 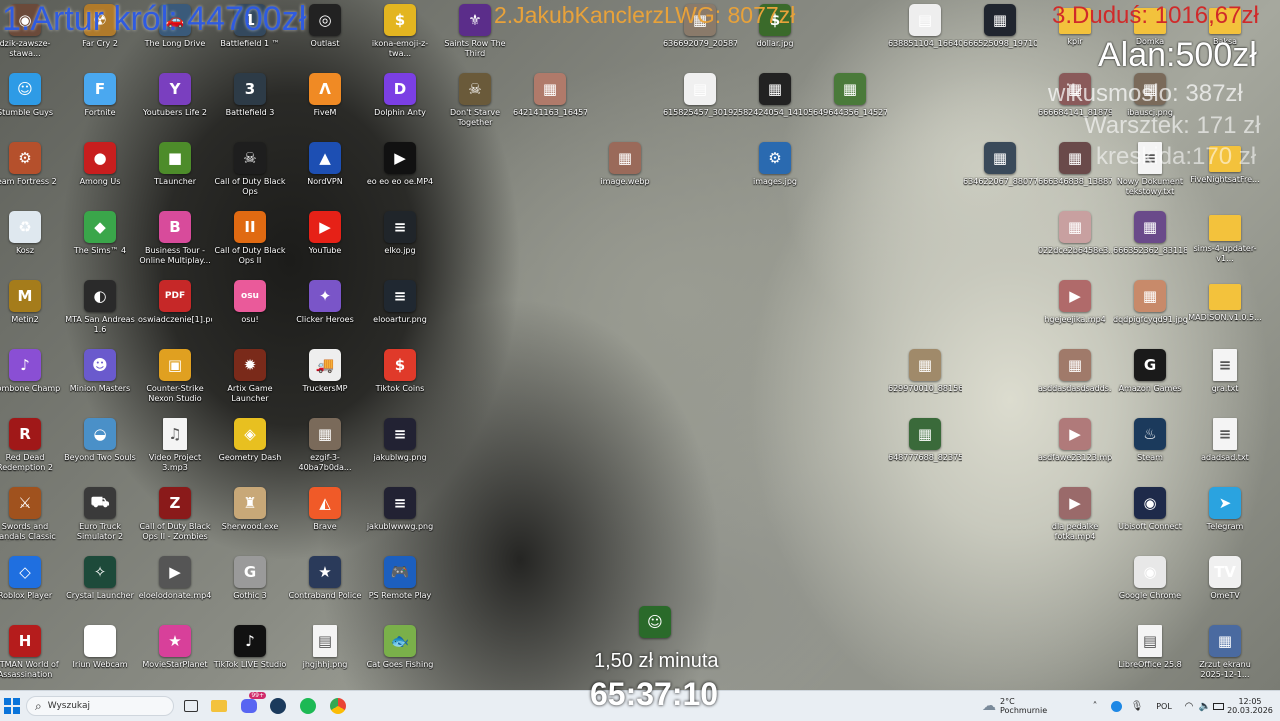 What do you see at coordinates (1150, 448) in the screenshot?
I see `desktop-icon: ♨ Steam` at bounding box center [1150, 448].